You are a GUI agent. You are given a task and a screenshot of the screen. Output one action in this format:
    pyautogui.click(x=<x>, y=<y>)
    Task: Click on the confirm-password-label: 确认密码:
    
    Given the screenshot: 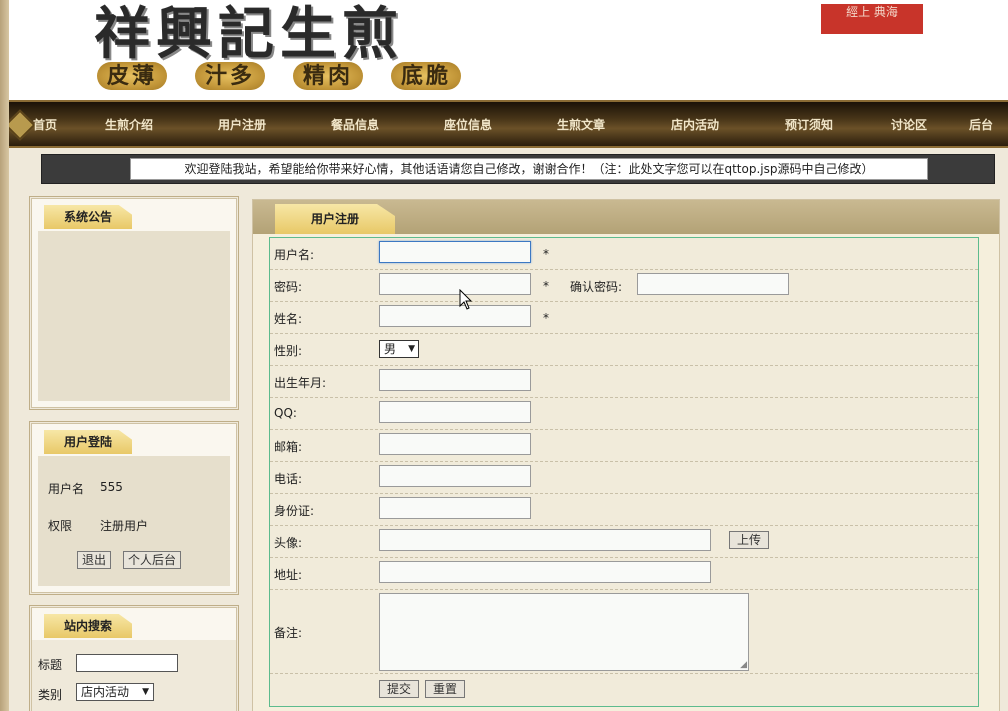 What is the action you would take?
    pyautogui.click(x=596, y=287)
    